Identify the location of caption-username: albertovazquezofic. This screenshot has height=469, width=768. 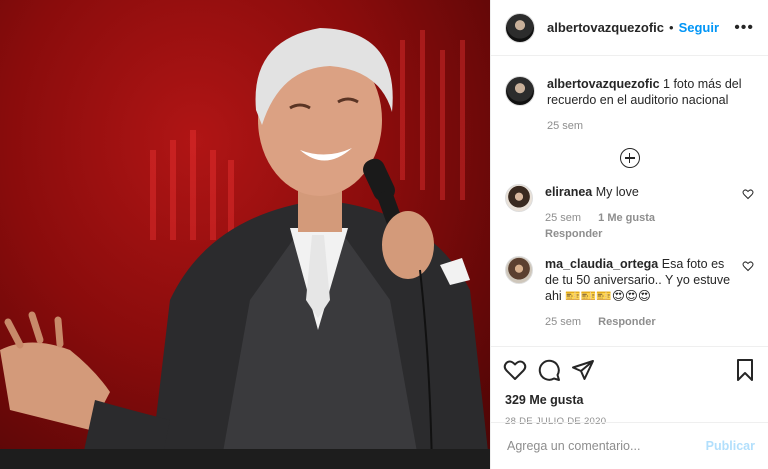
(603, 84).